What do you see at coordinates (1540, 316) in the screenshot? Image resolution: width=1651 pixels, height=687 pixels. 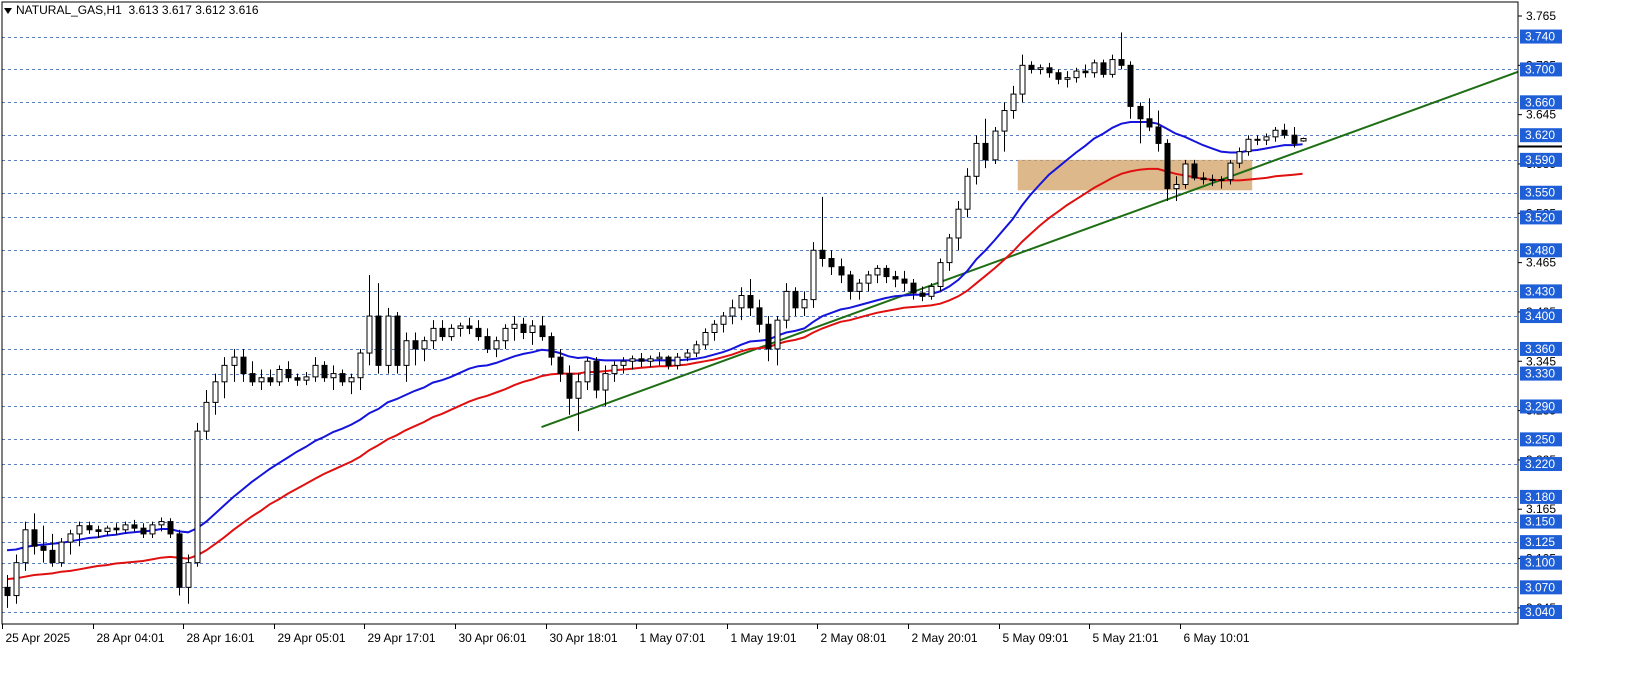 I see `level-price-tag-text: 3.400` at bounding box center [1540, 316].